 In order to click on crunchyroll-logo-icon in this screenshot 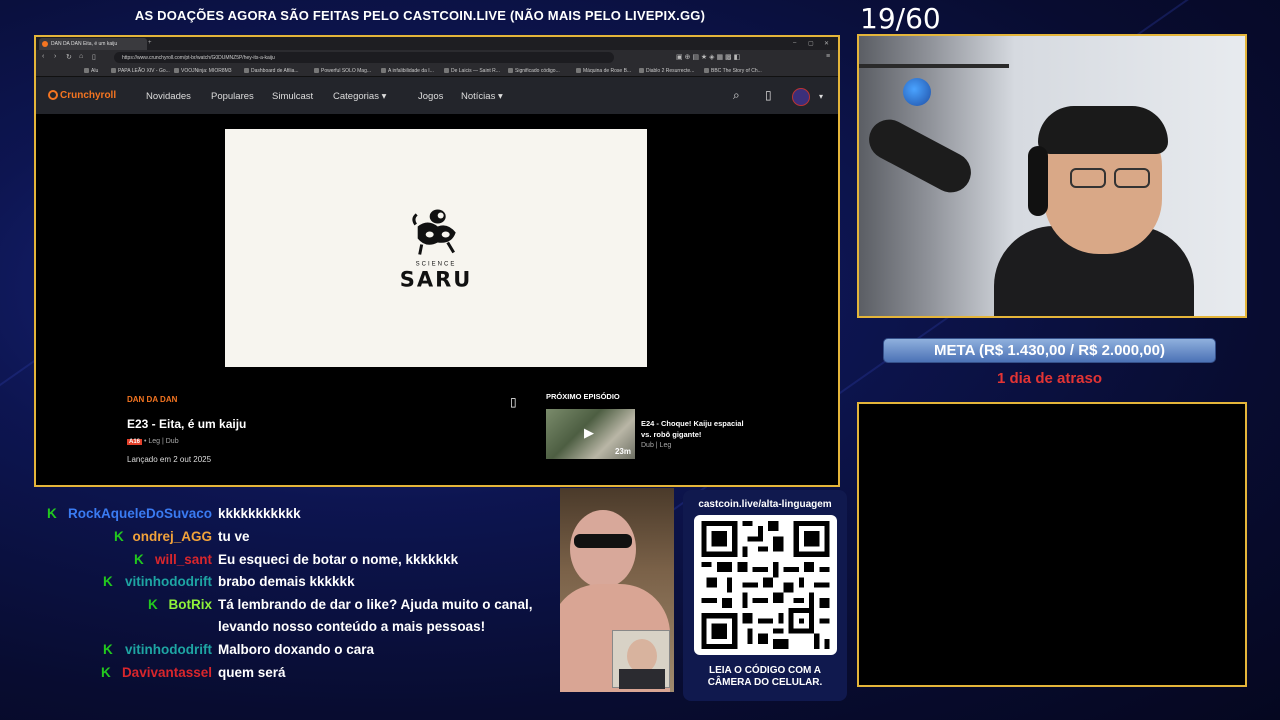, I will do `click(53, 95)`.